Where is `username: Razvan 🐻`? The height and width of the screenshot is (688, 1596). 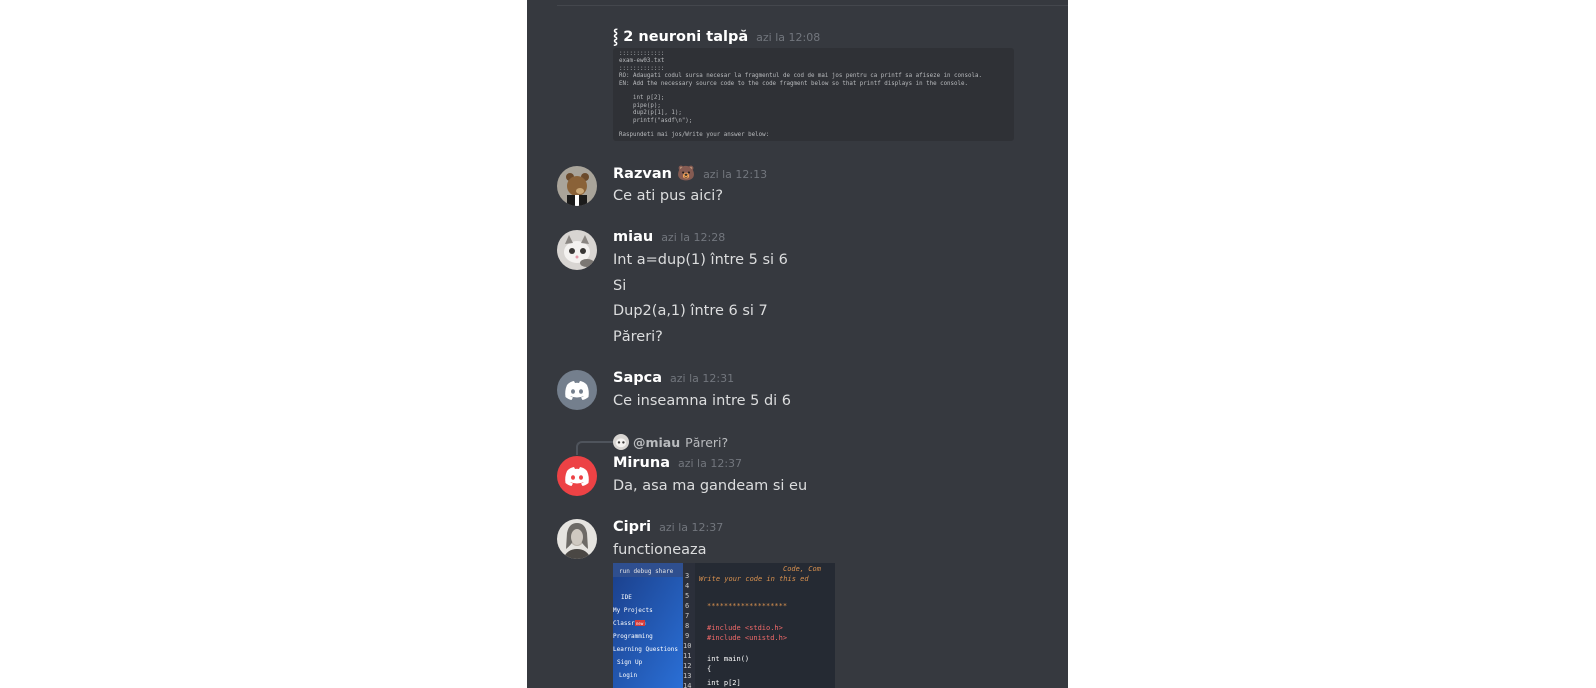
username: Razvan 🐻 is located at coordinates (654, 173).